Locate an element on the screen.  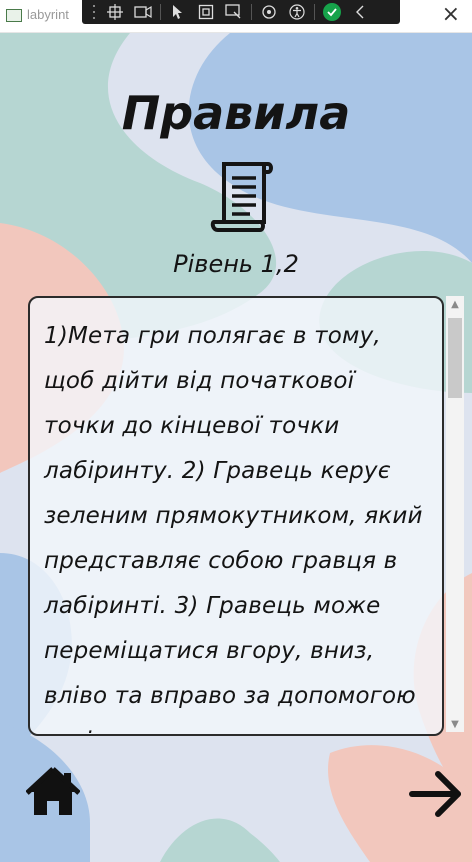
scroll-down-icon: ▼ is located at coordinates (455, 724).